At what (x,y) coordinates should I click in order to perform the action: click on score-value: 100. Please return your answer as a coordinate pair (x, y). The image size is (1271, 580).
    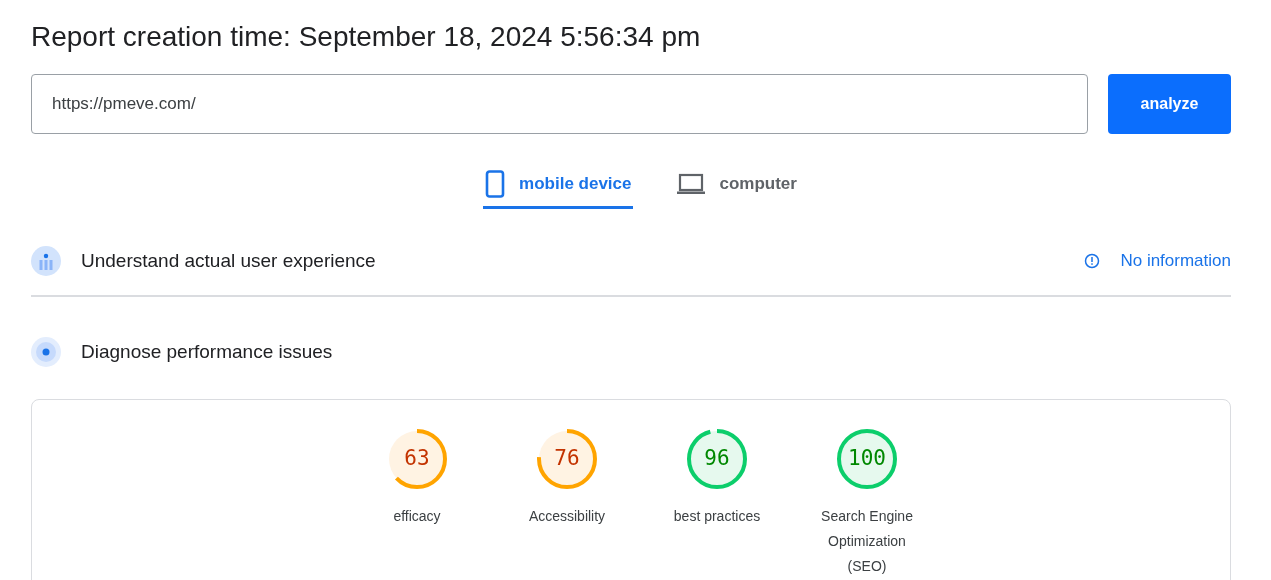
    Looking at the image, I should click on (867, 458).